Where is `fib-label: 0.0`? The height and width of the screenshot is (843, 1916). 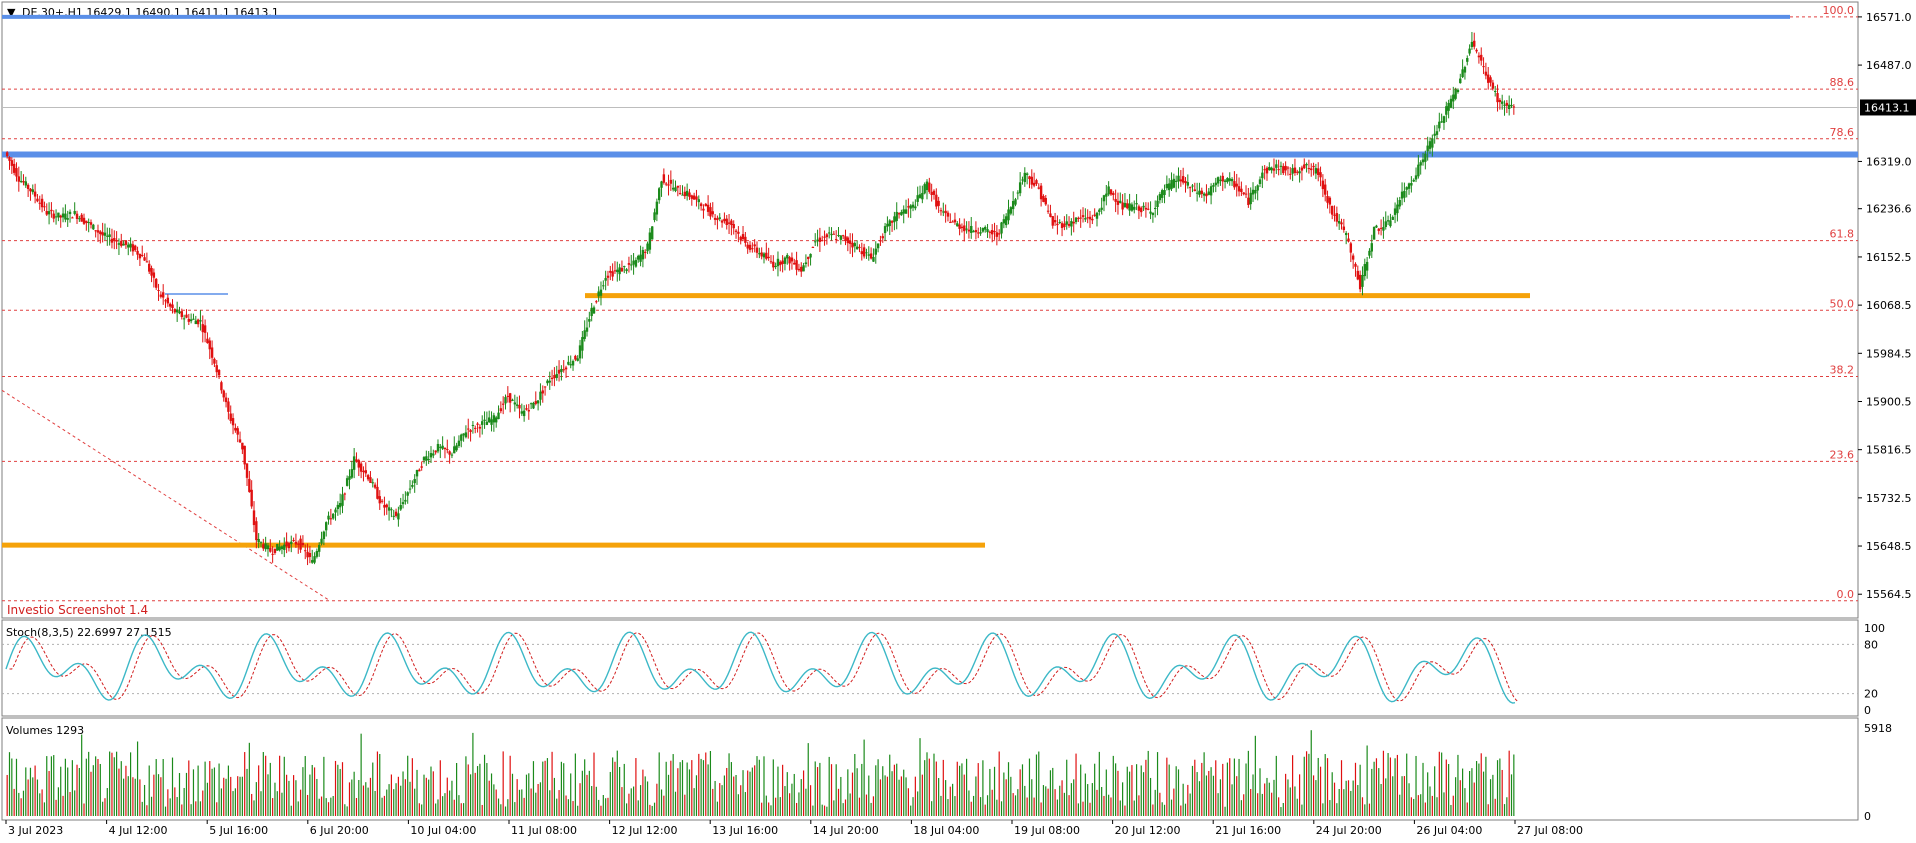
fib-label: 0.0 is located at coordinates (1846, 594).